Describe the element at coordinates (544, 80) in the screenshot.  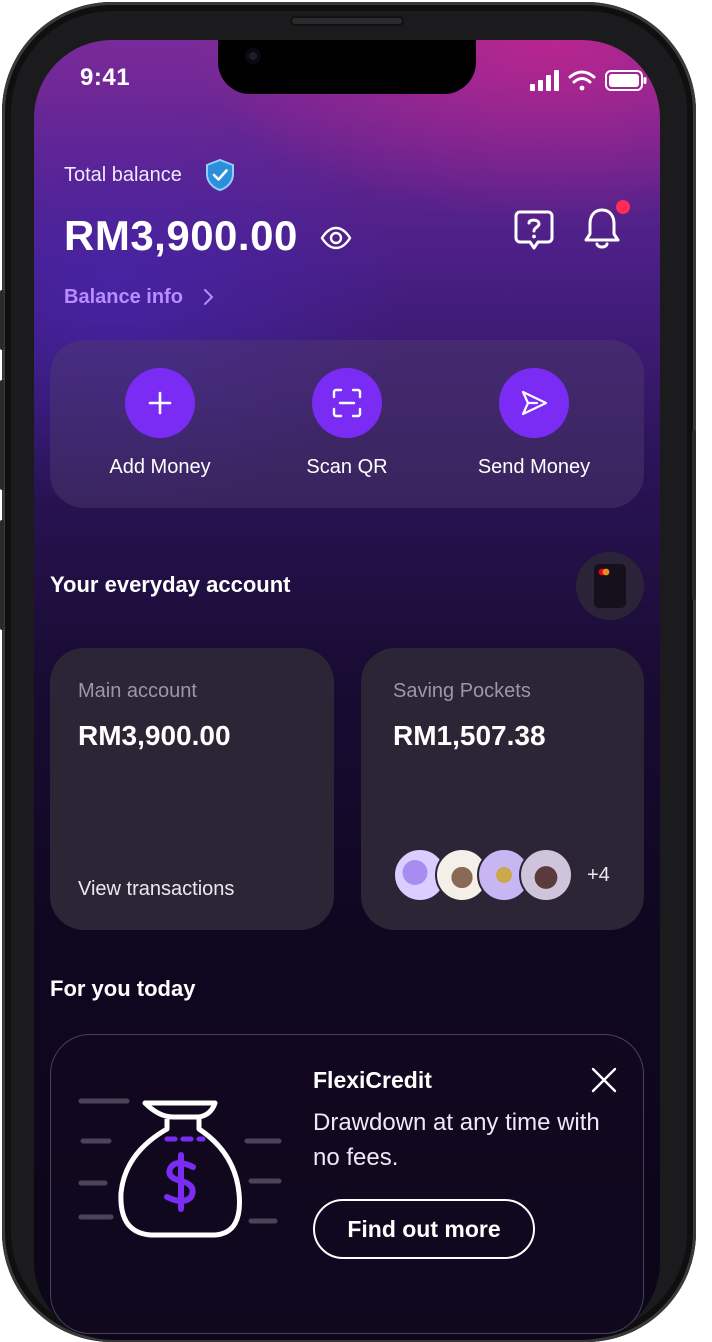
I see `signal-icon` at that location.